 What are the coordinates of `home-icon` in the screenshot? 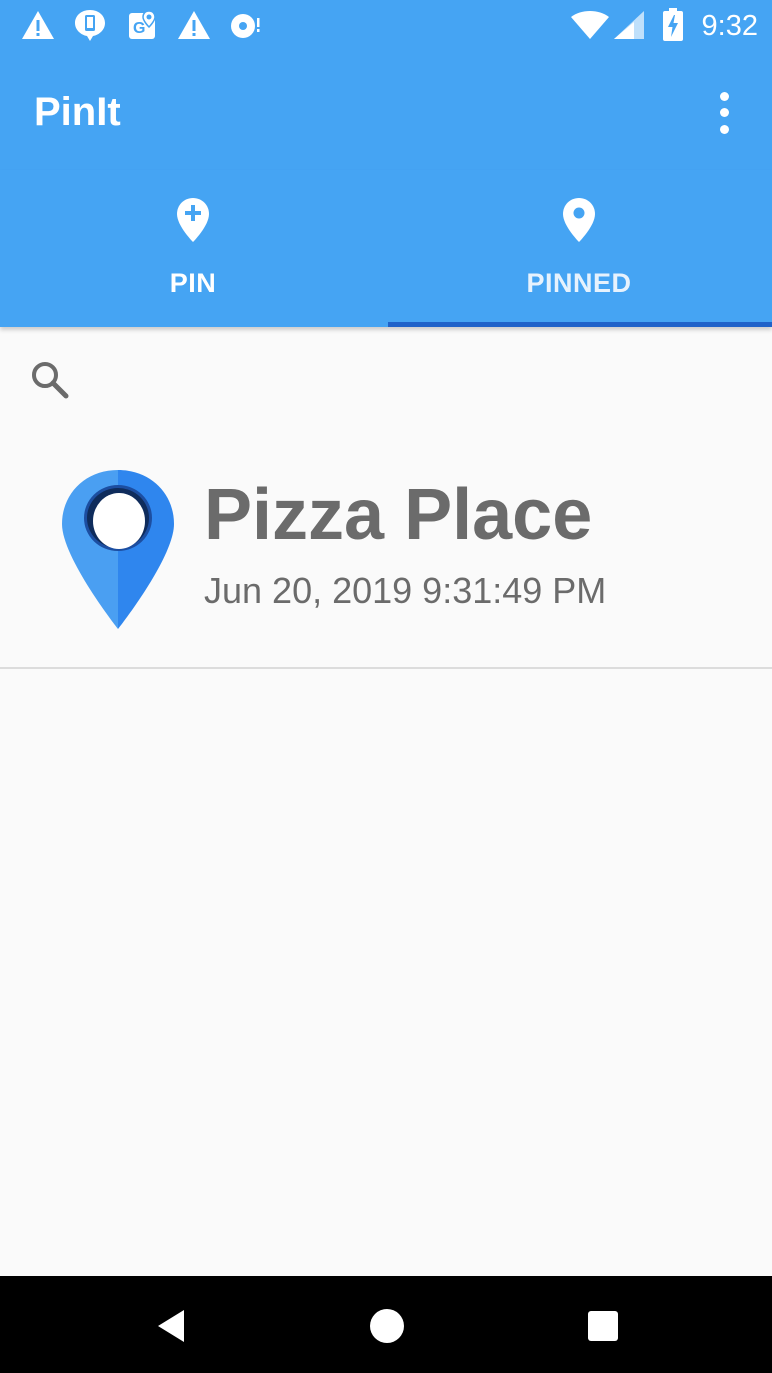 It's located at (387, 1326).